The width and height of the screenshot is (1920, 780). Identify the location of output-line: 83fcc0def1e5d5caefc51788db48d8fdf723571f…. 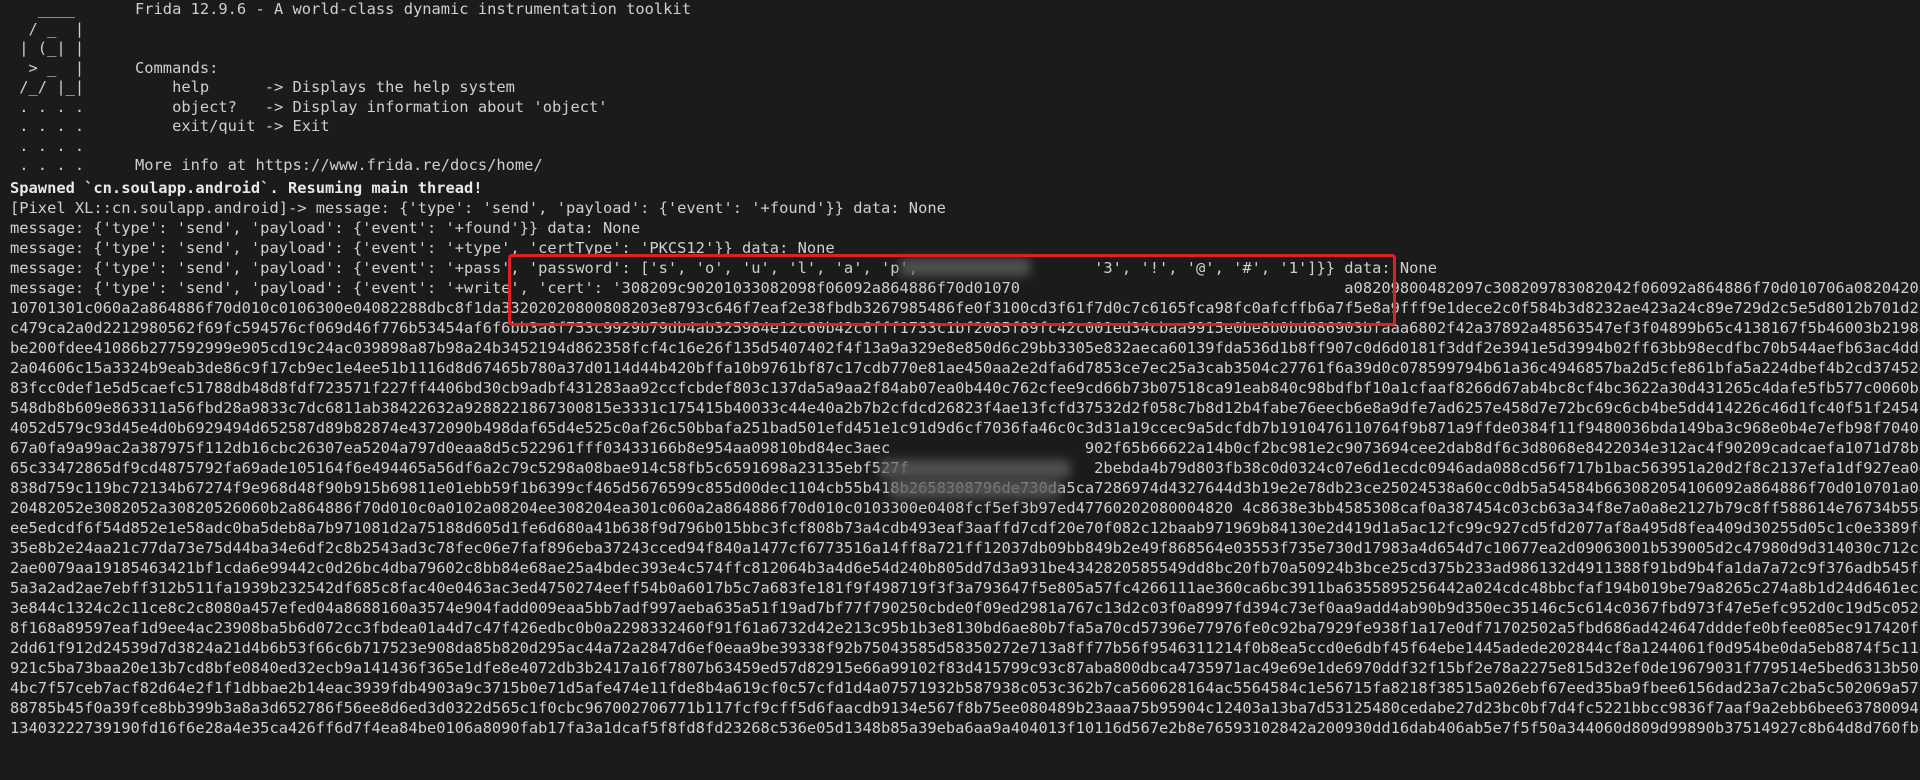
(965, 387).